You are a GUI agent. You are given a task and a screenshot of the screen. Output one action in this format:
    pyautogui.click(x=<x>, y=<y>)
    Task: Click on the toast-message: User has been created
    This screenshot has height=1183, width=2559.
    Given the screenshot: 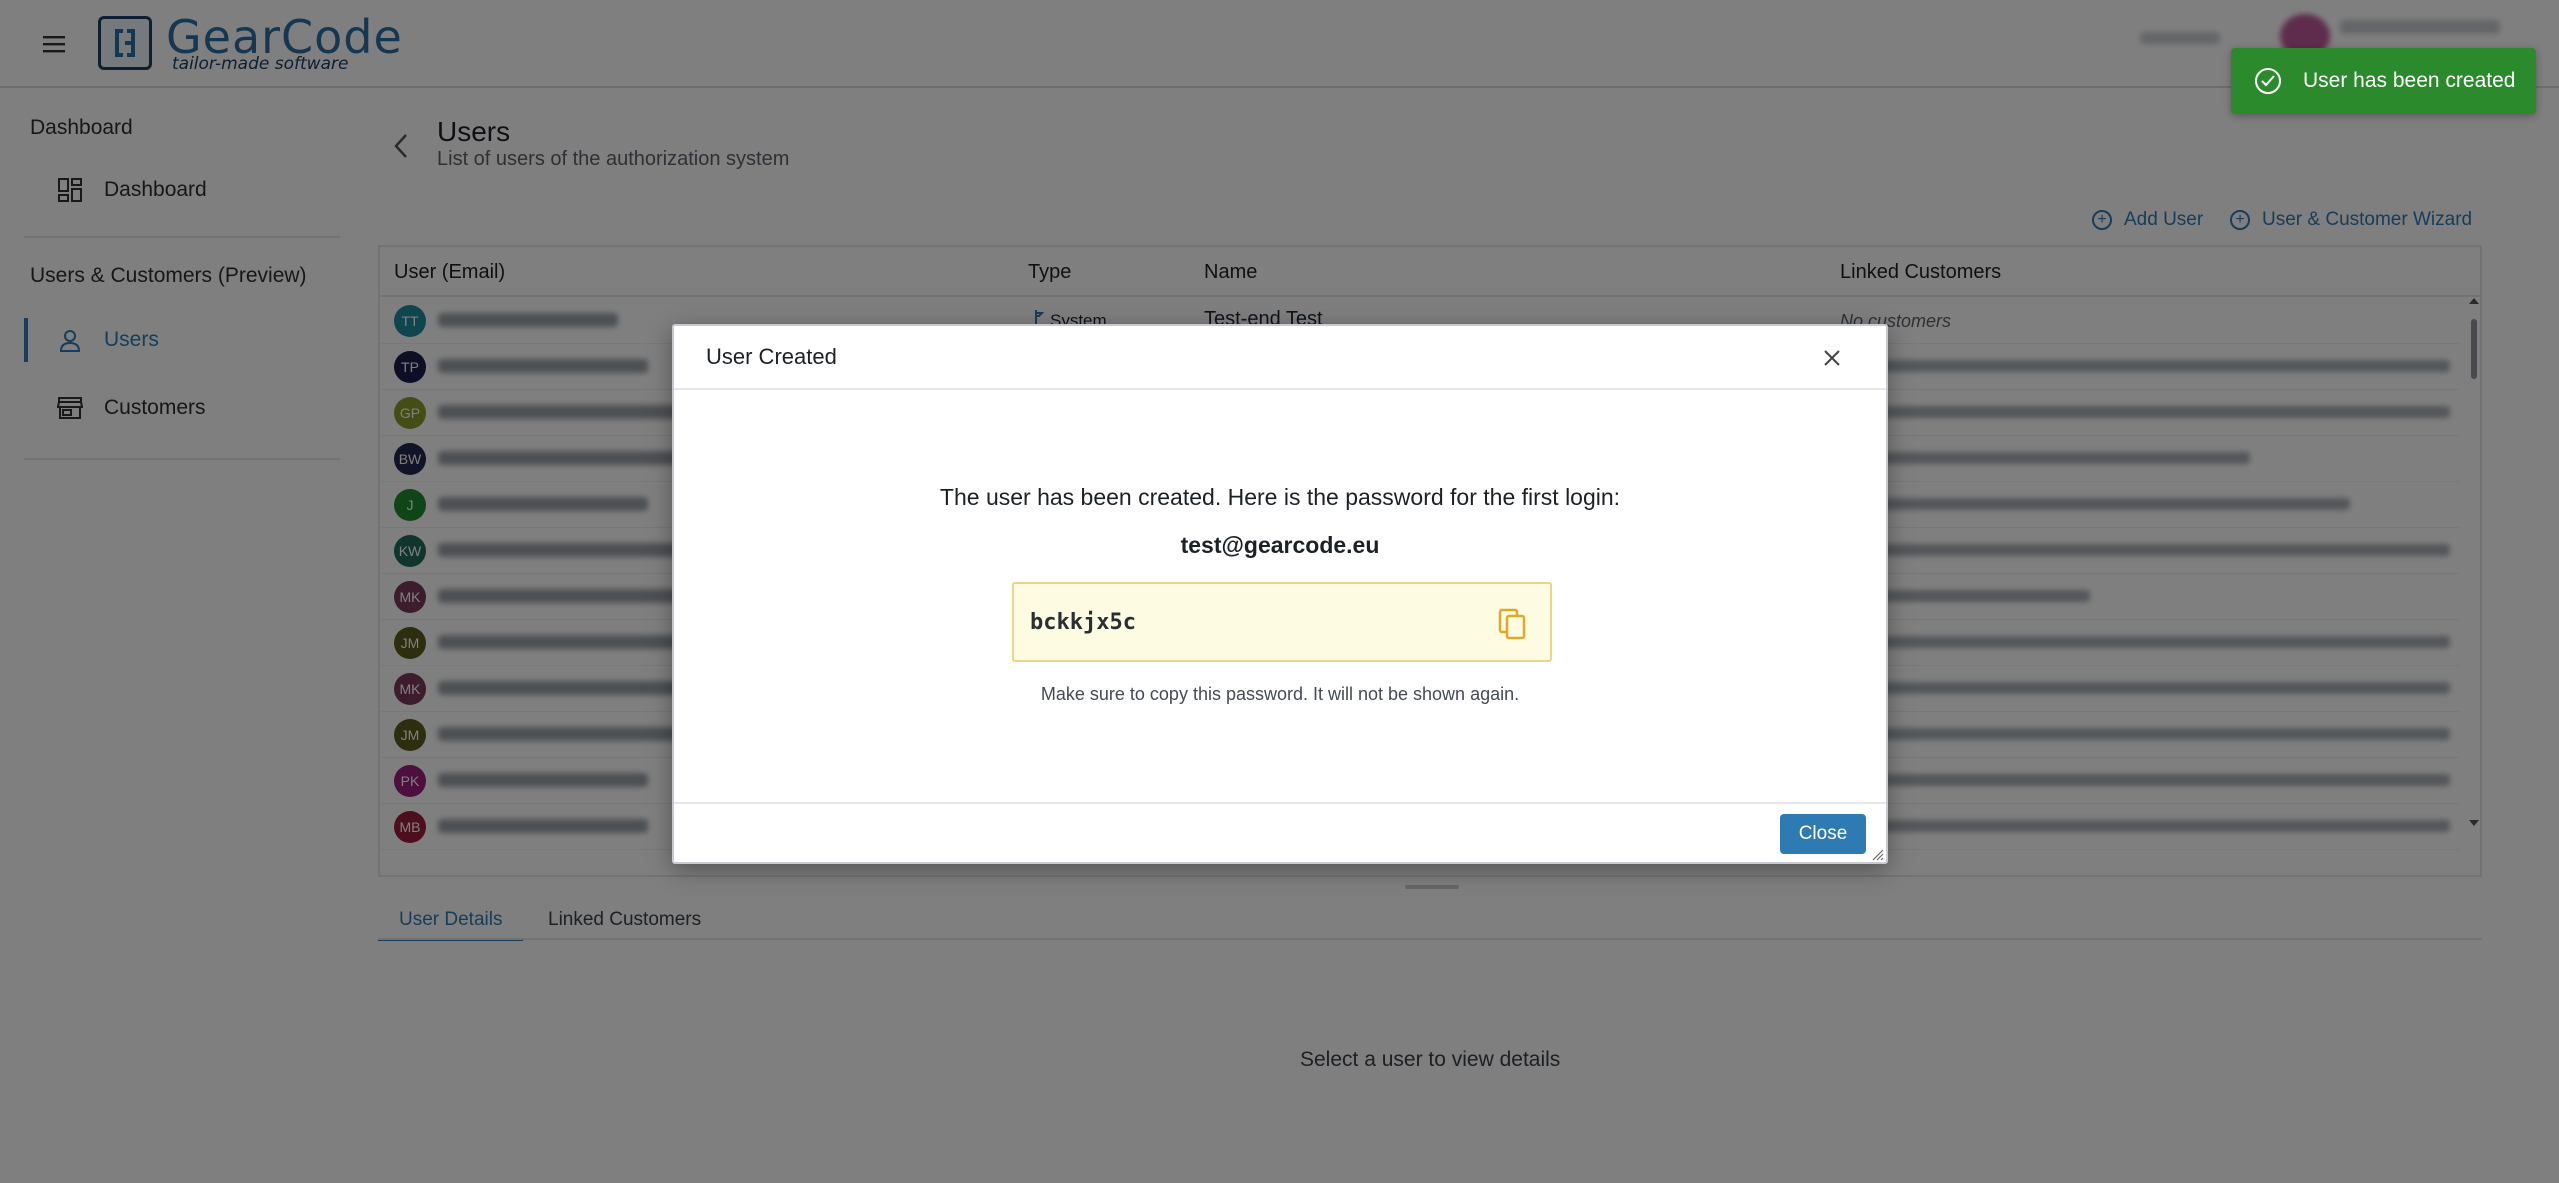 What is the action you would take?
    pyautogui.click(x=2409, y=80)
    